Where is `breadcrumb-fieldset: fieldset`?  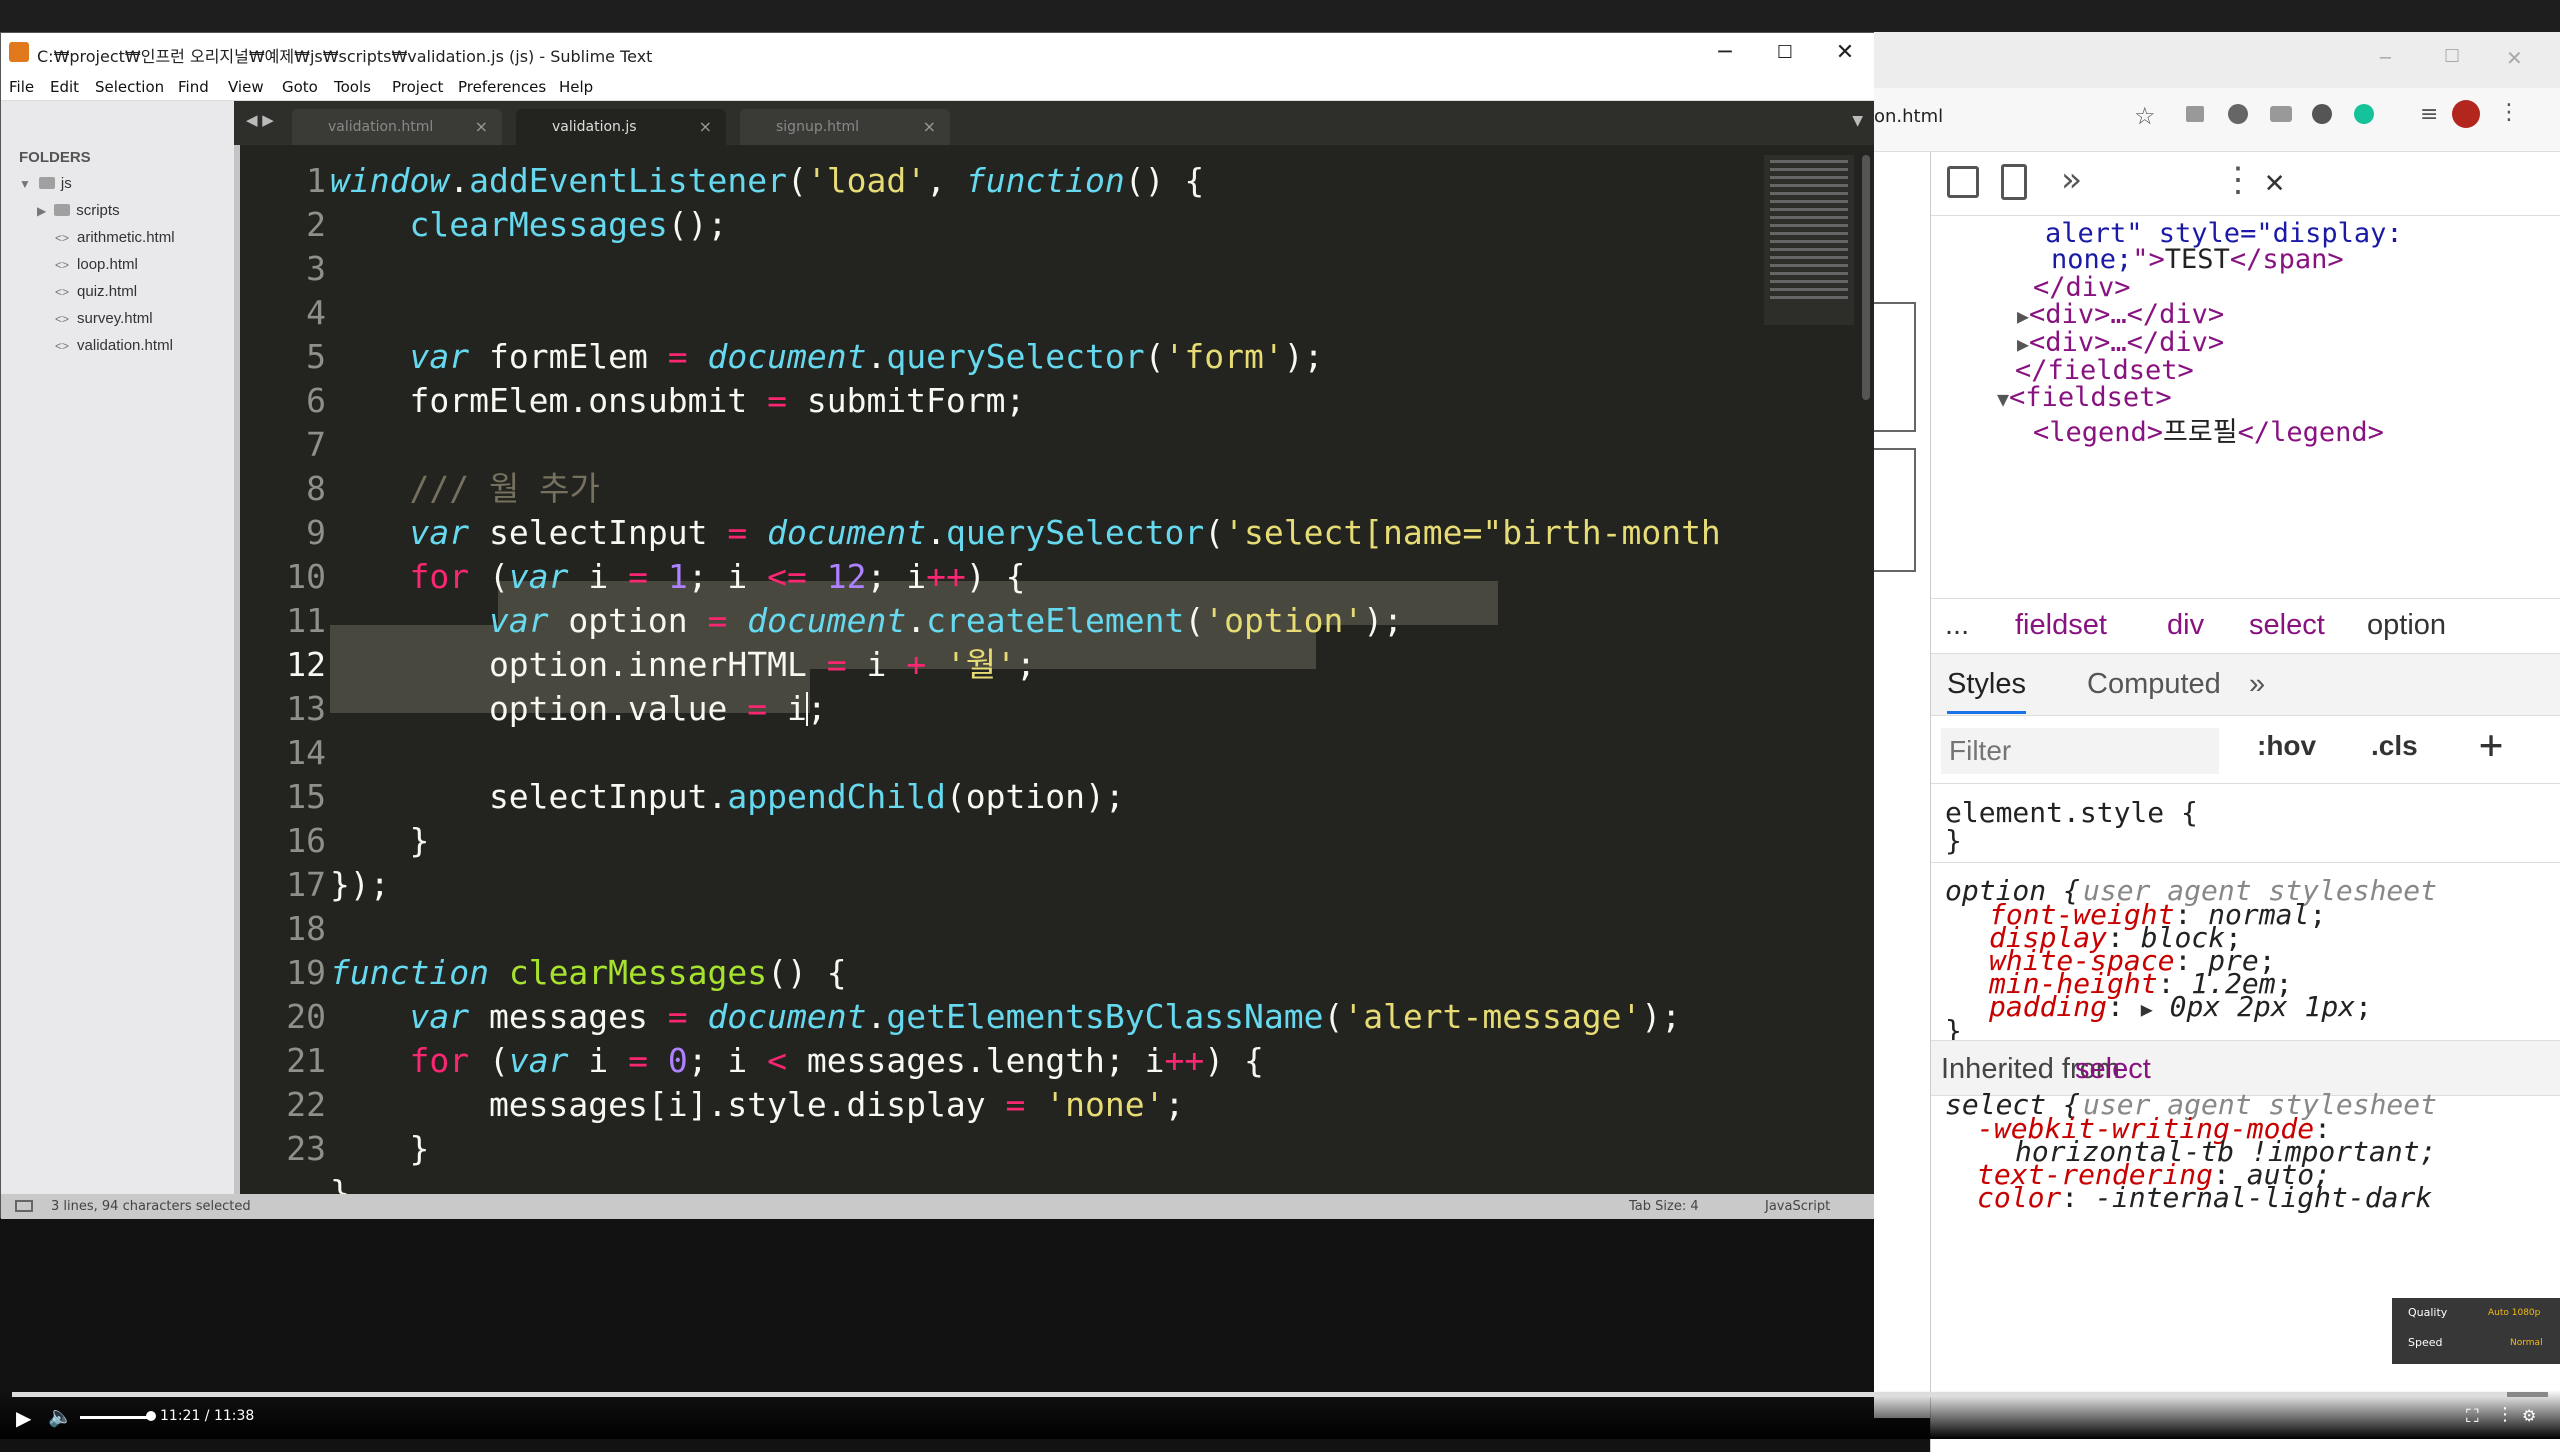
breadcrumb-fieldset: fieldset is located at coordinates (2061, 625).